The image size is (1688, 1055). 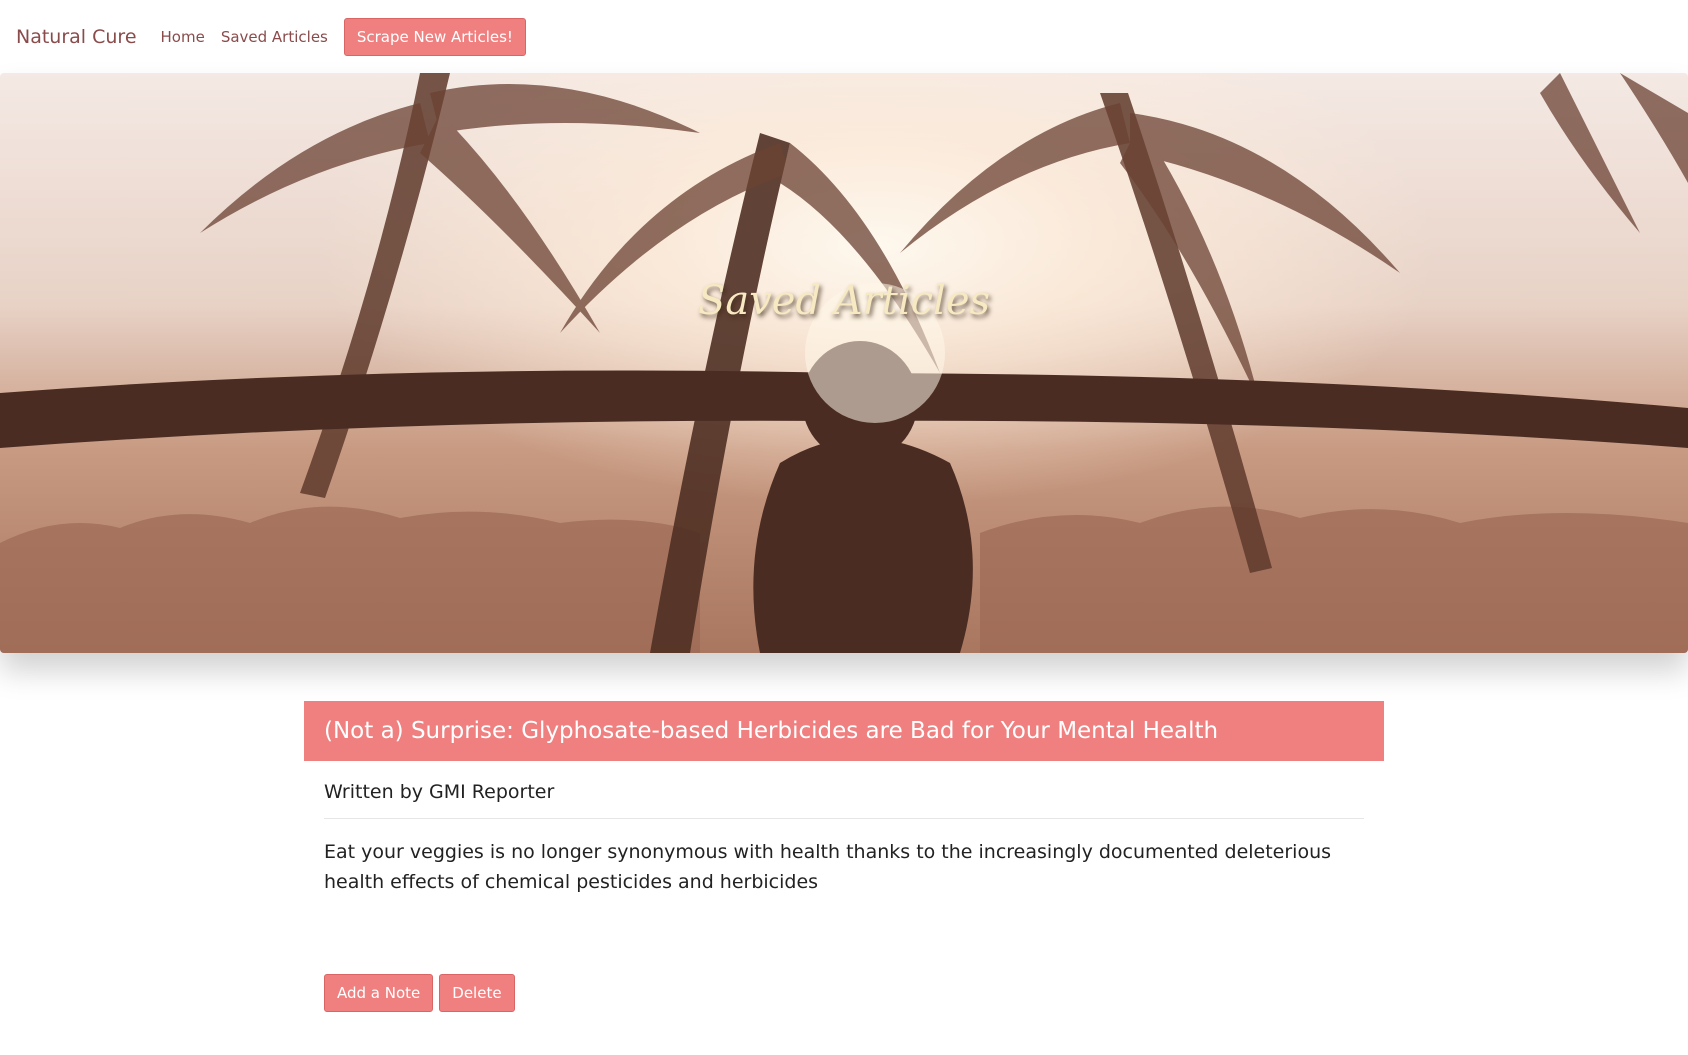 What do you see at coordinates (379, 993) in the screenshot?
I see `add-note-button: Add a Note` at bounding box center [379, 993].